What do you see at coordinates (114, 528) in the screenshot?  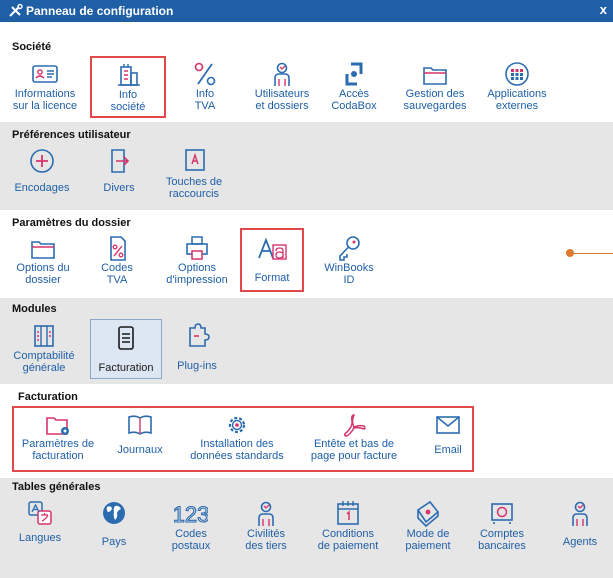 I see `pays-button: Pays` at bounding box center [114, 528].